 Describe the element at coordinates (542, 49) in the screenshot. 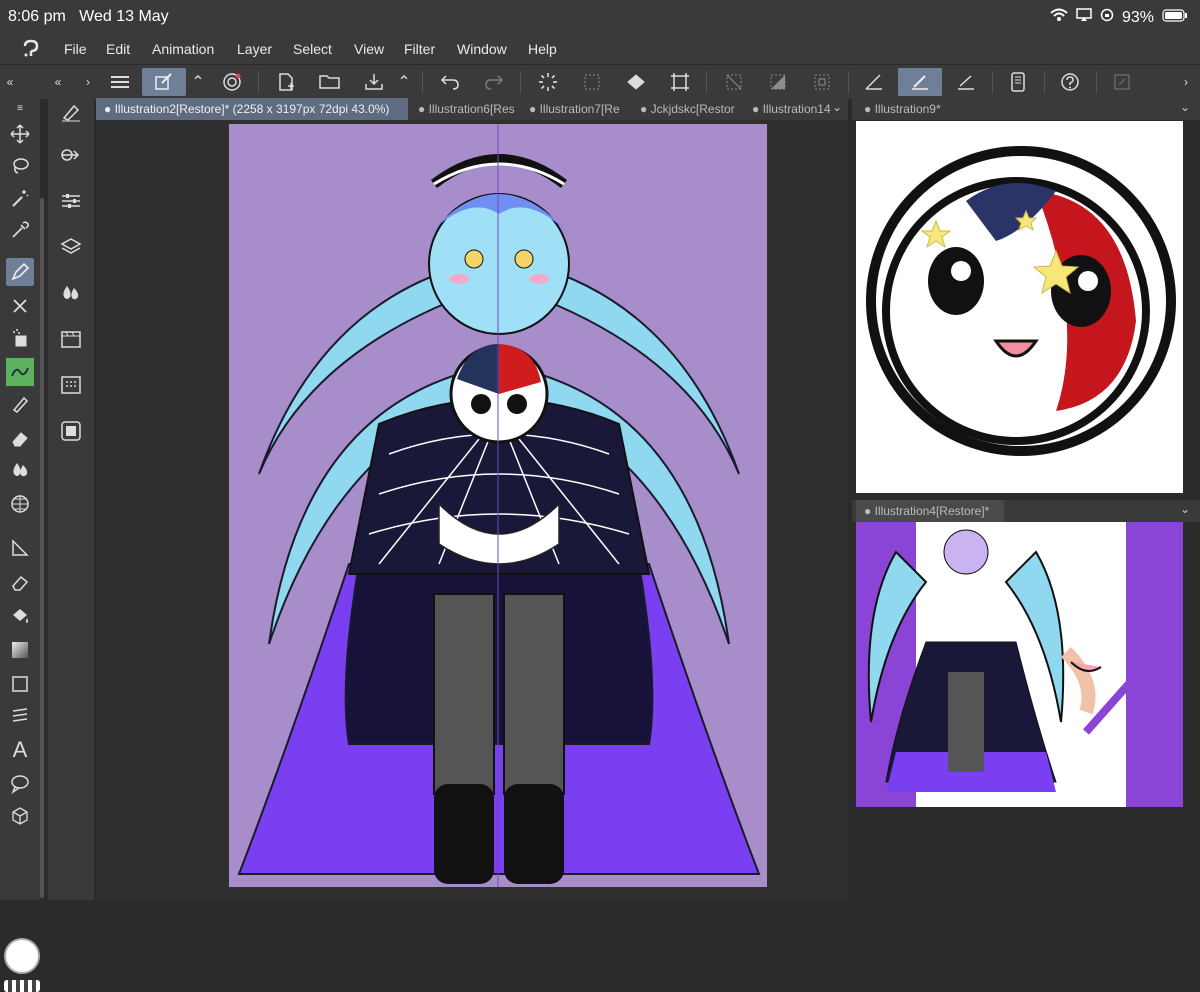

I see `menu-help: Help` at that location.